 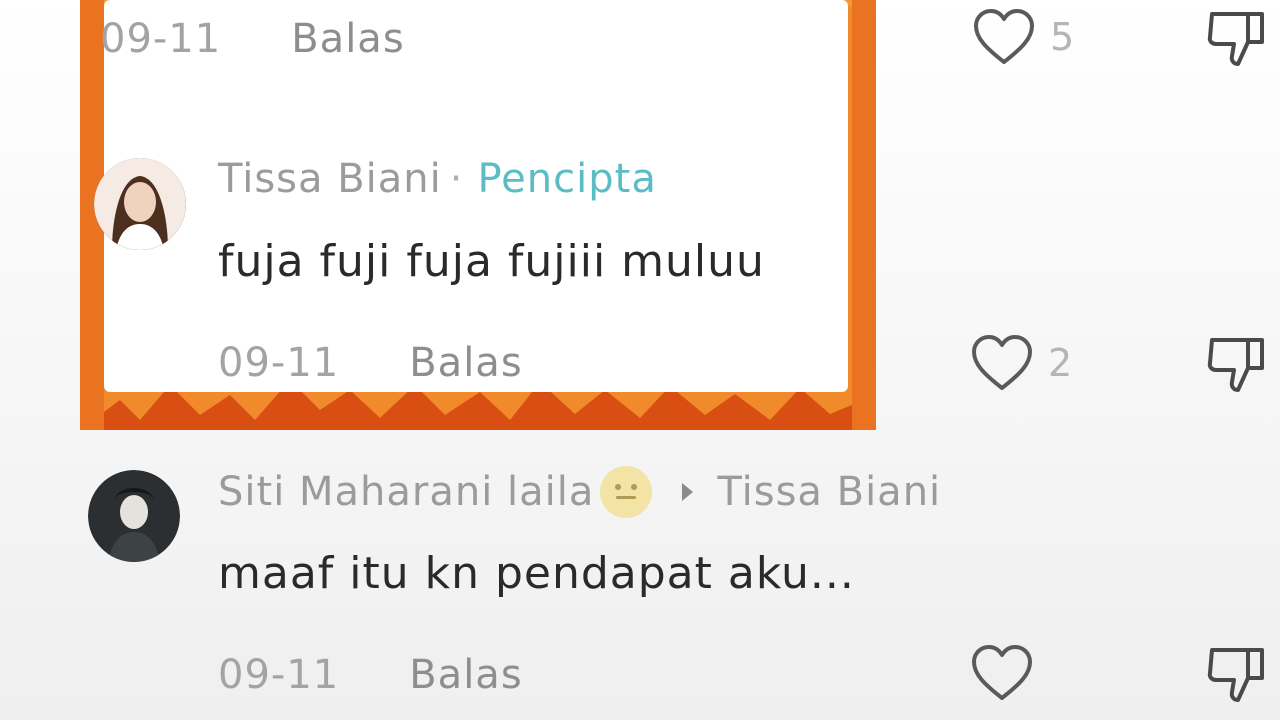 I want to click on like-button: 2, so click(x=1021, y=363).